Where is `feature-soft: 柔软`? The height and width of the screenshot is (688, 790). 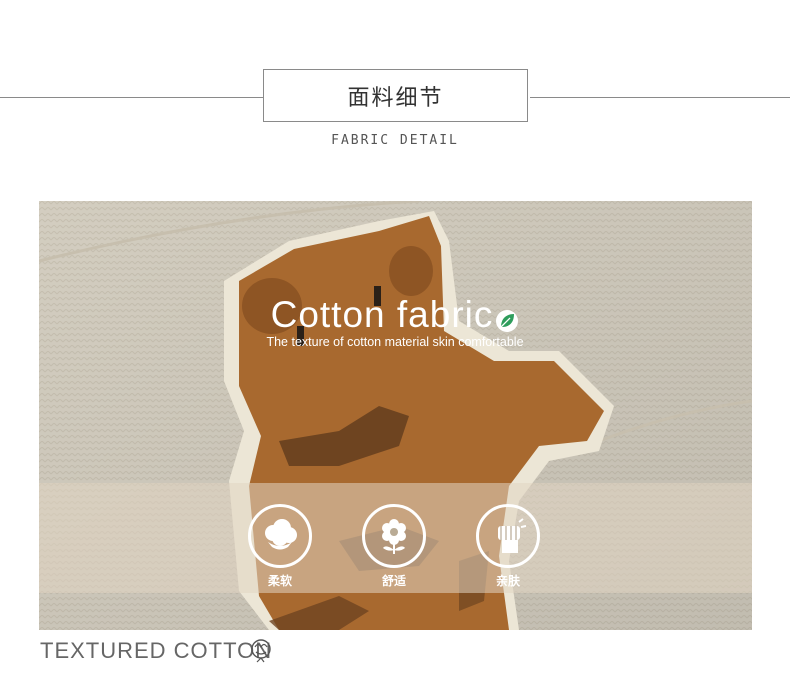
feature-soft: 柔软 is located at coordinates (280, 546).